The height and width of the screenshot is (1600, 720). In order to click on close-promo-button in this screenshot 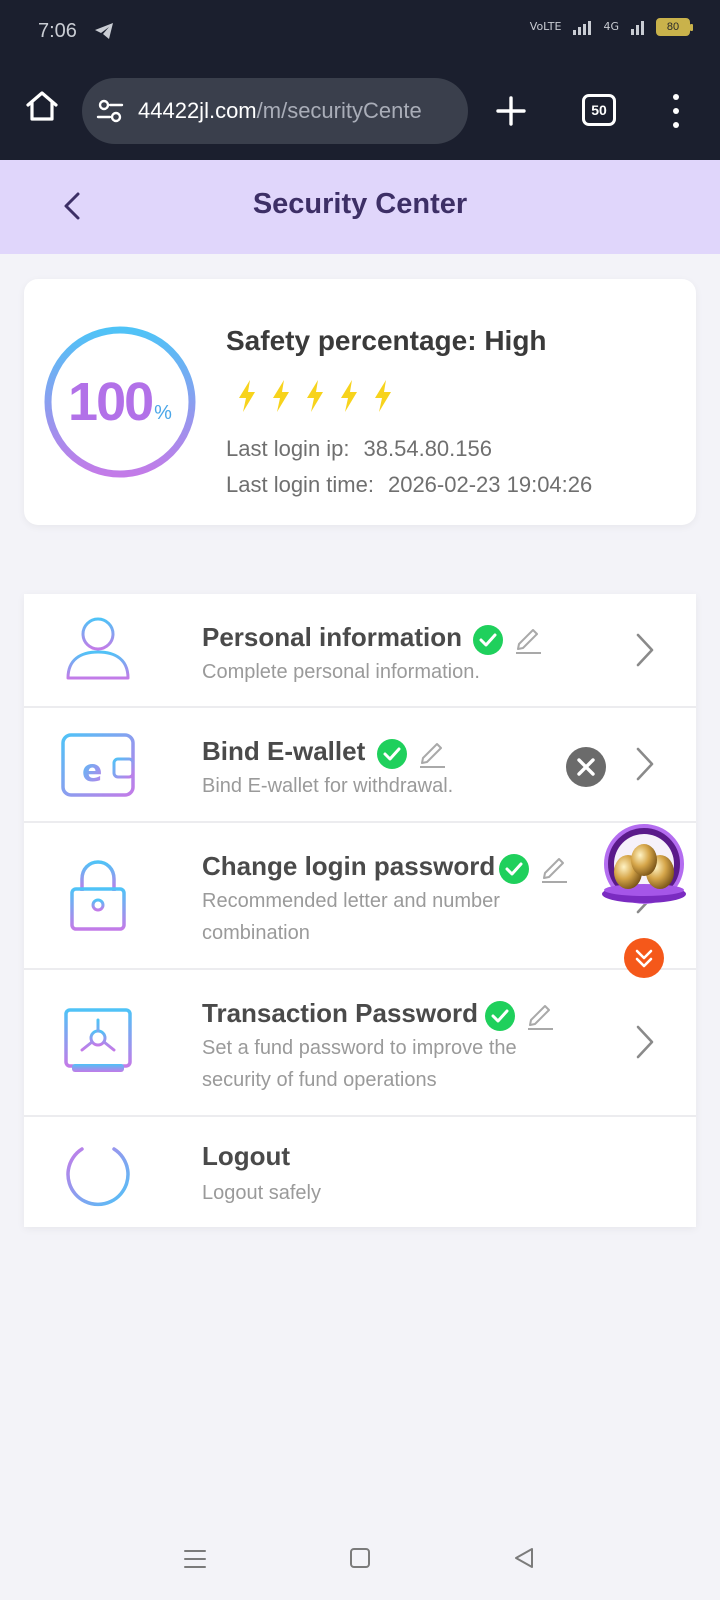, I will do `click(586, 767)`.